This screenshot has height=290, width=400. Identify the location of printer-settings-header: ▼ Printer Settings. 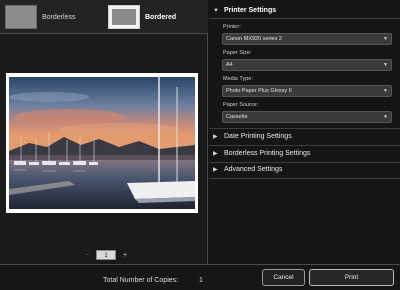
(244, 10).